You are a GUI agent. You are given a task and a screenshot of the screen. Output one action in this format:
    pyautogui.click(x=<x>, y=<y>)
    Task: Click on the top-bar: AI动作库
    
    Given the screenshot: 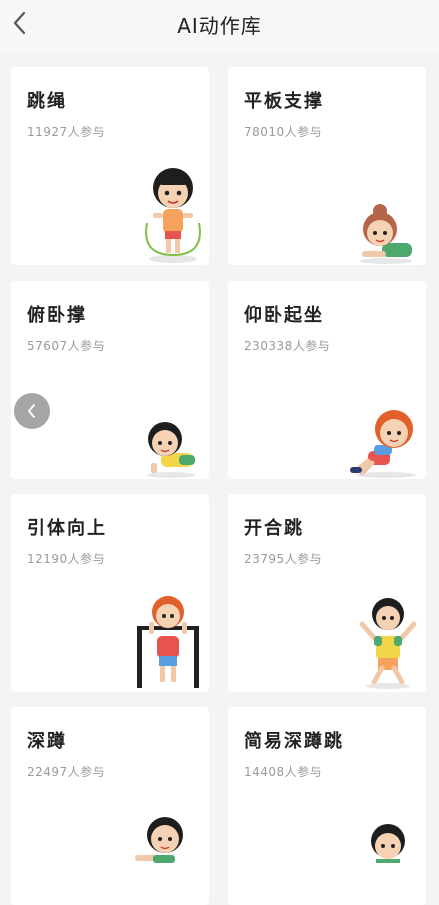 What is the action you would take?
    pyautogui.click(x=219, y=26)
    